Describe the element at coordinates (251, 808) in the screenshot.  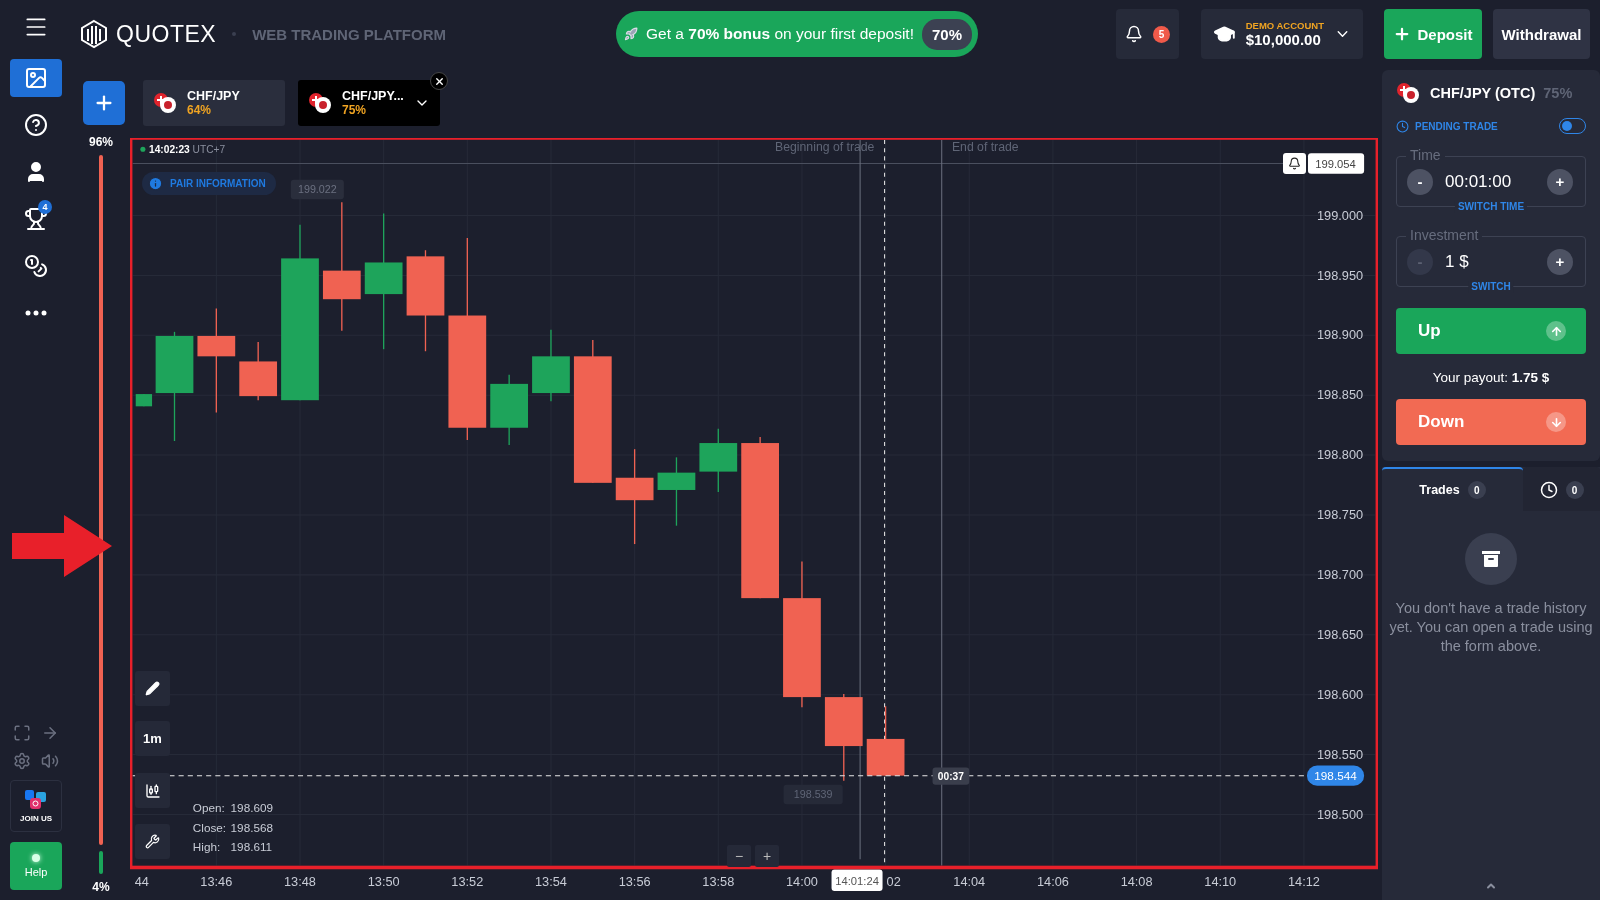
I see `ohlc-value: 198.609` at that location.